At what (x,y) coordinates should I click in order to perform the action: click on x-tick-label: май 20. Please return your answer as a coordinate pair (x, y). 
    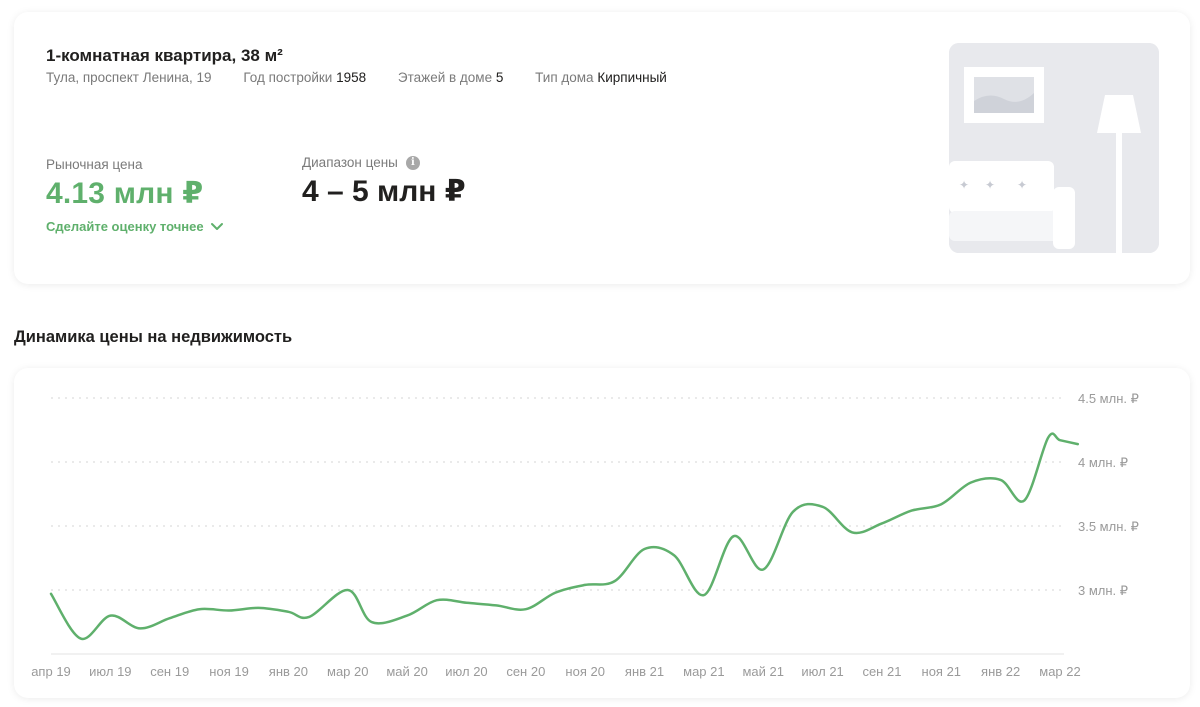
    Looking at the image, I should click on (407, 671).